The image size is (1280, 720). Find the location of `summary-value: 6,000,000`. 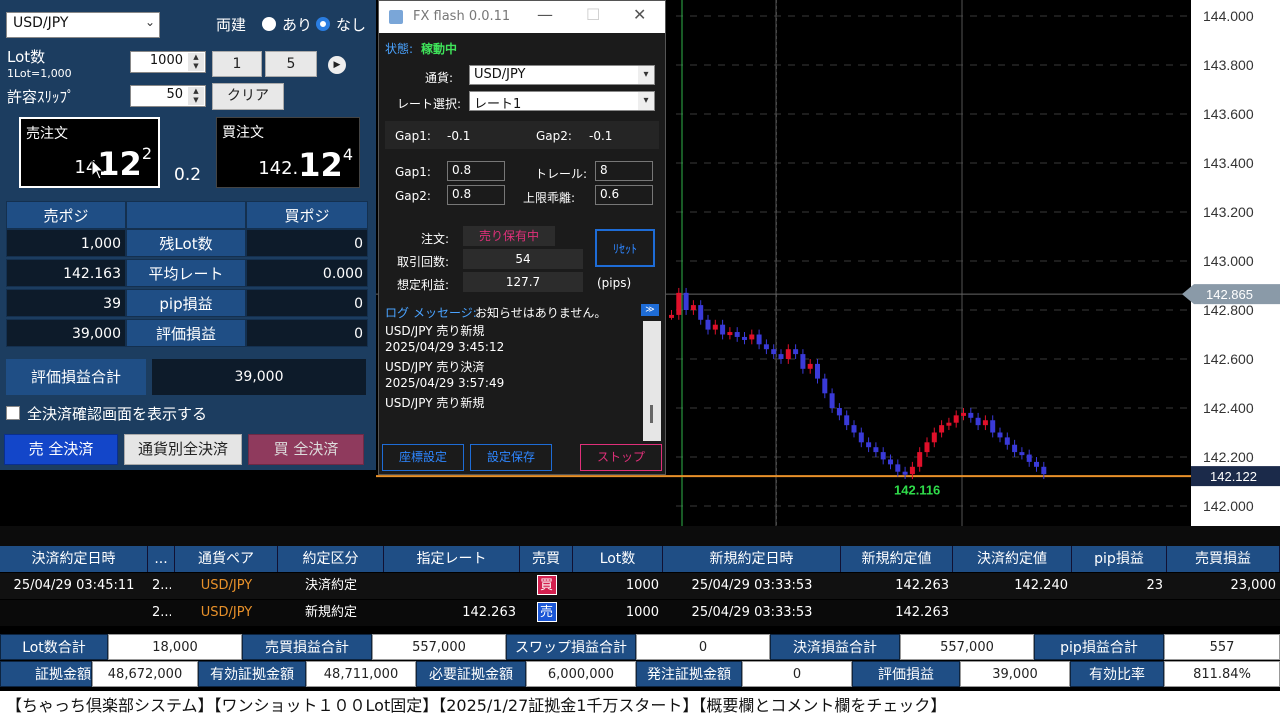

summary-value: 6,000,000 is located at coordinates (581, 674).